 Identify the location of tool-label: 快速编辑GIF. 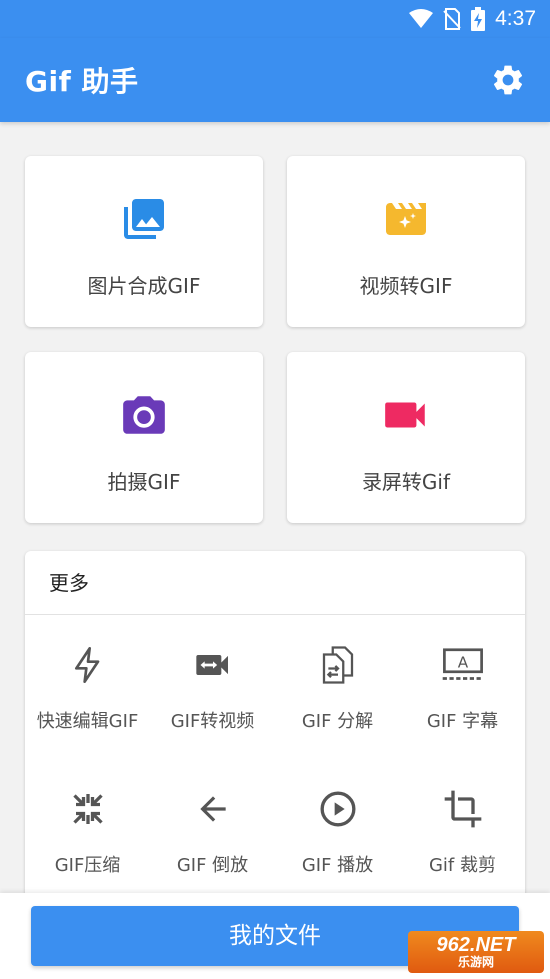
(87, 721).